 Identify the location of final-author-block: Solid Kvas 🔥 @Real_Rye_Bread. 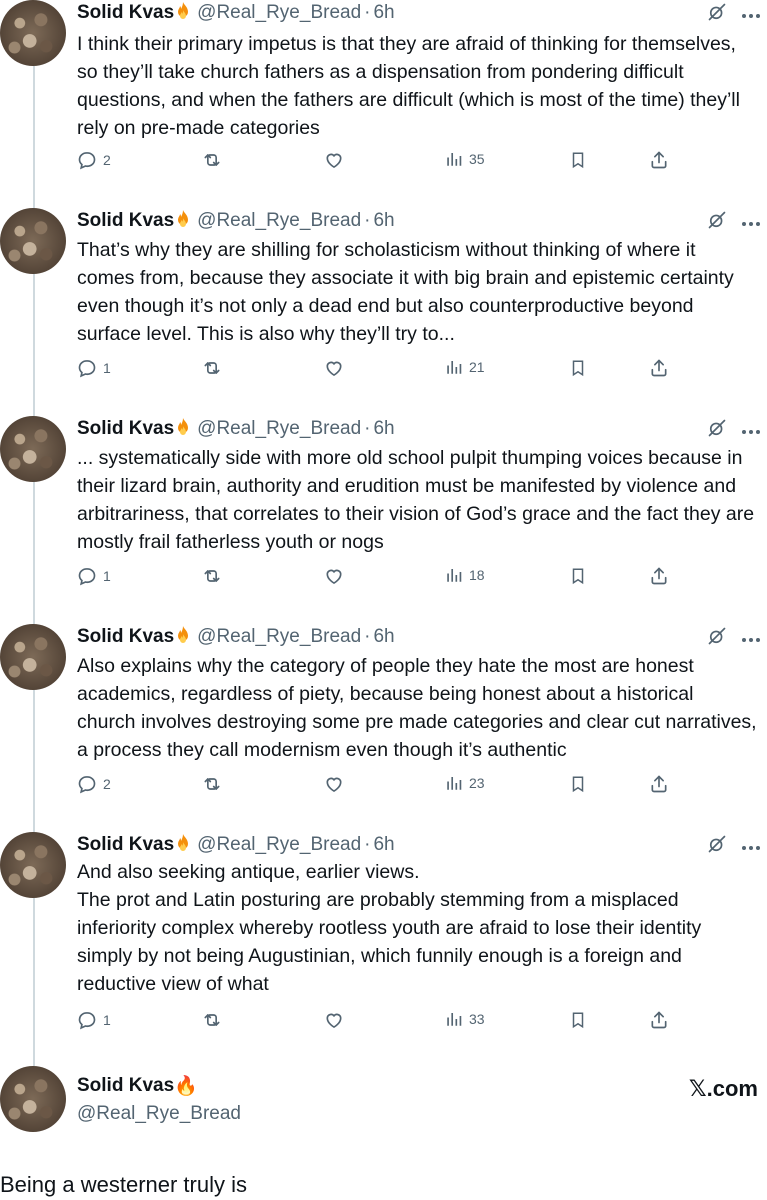
(159, 1099).